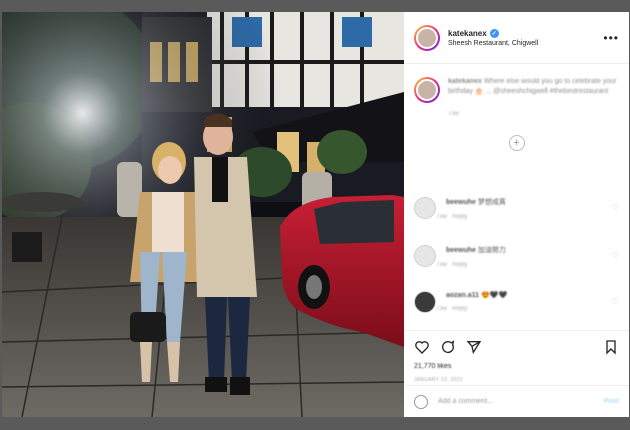  Describe the element at coordinates (516, 366) in the screenshot. I see `likes-count: 21,770 likes` at that location.